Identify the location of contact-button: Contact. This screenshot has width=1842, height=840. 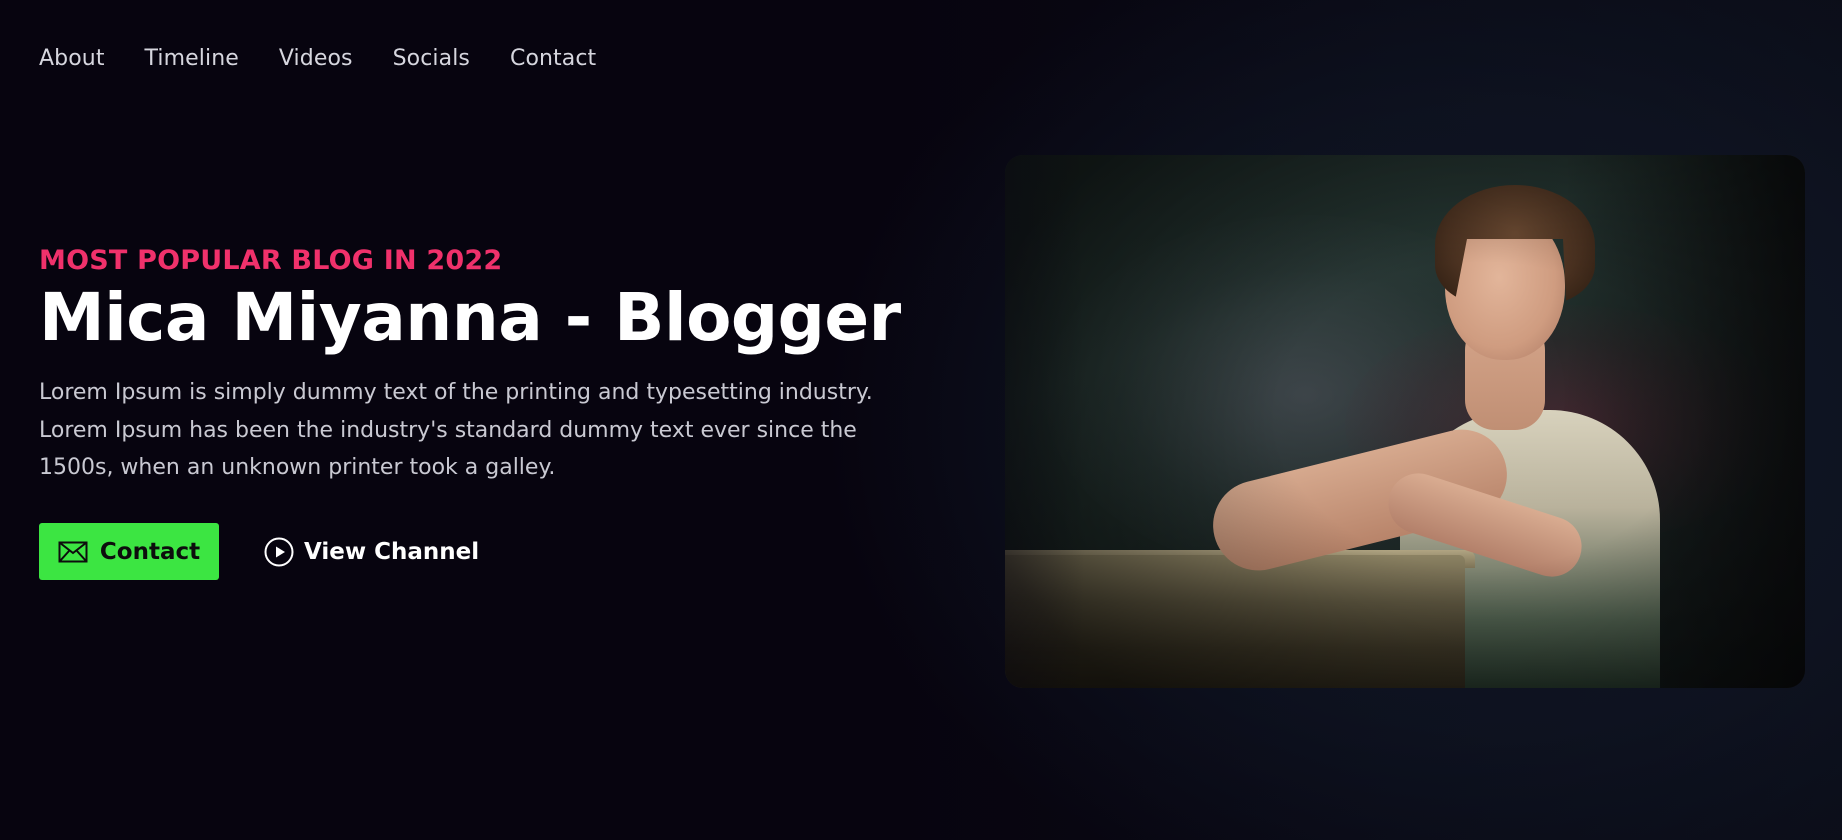
(129, 551).